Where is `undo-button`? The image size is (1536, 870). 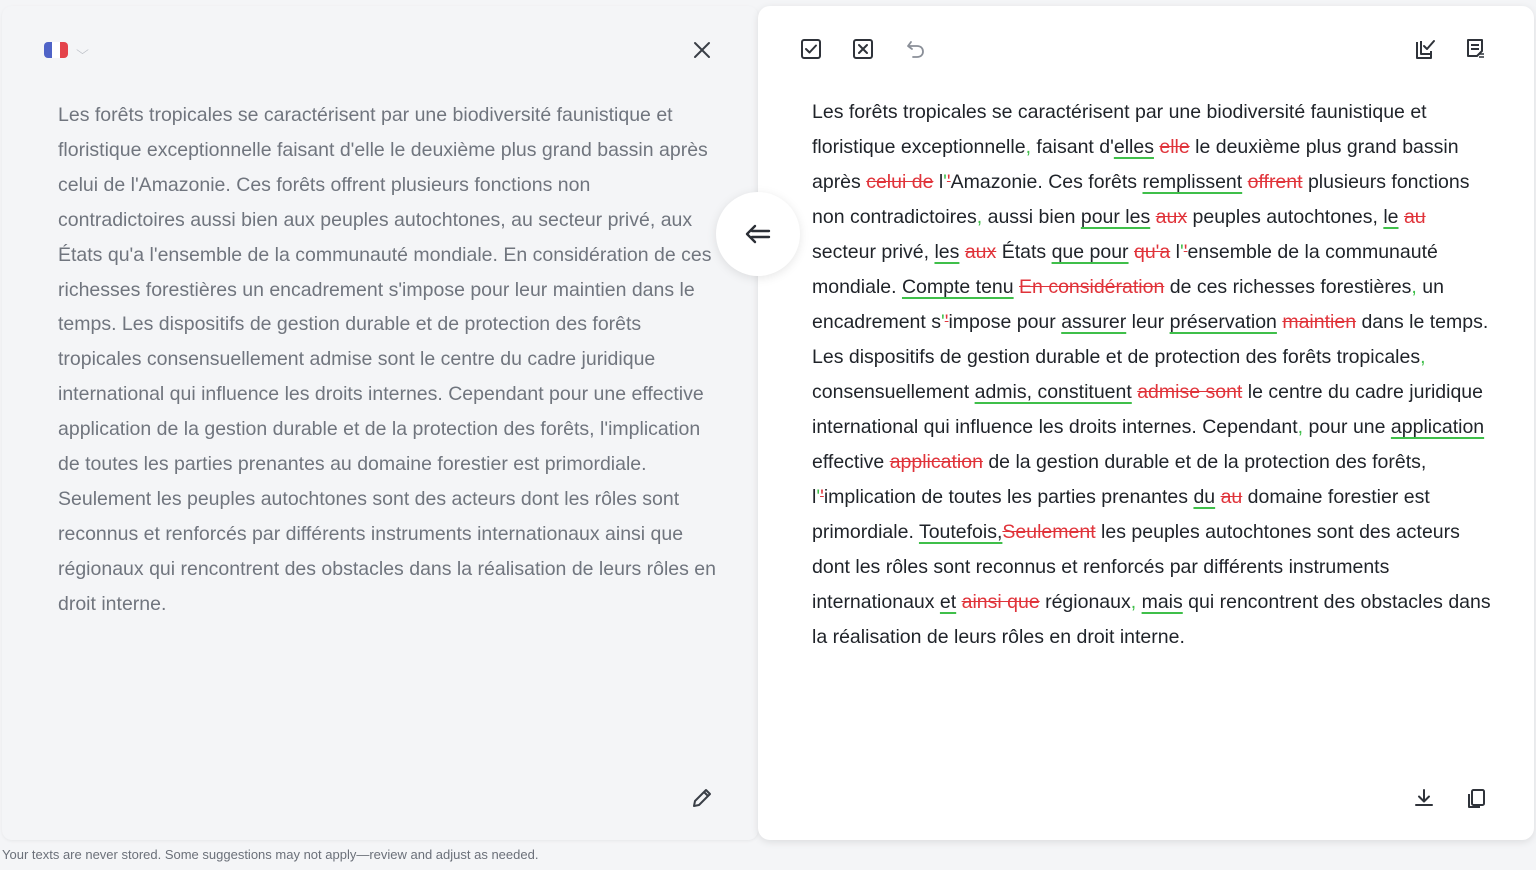 undo-button is located at coordinates (916, 49).